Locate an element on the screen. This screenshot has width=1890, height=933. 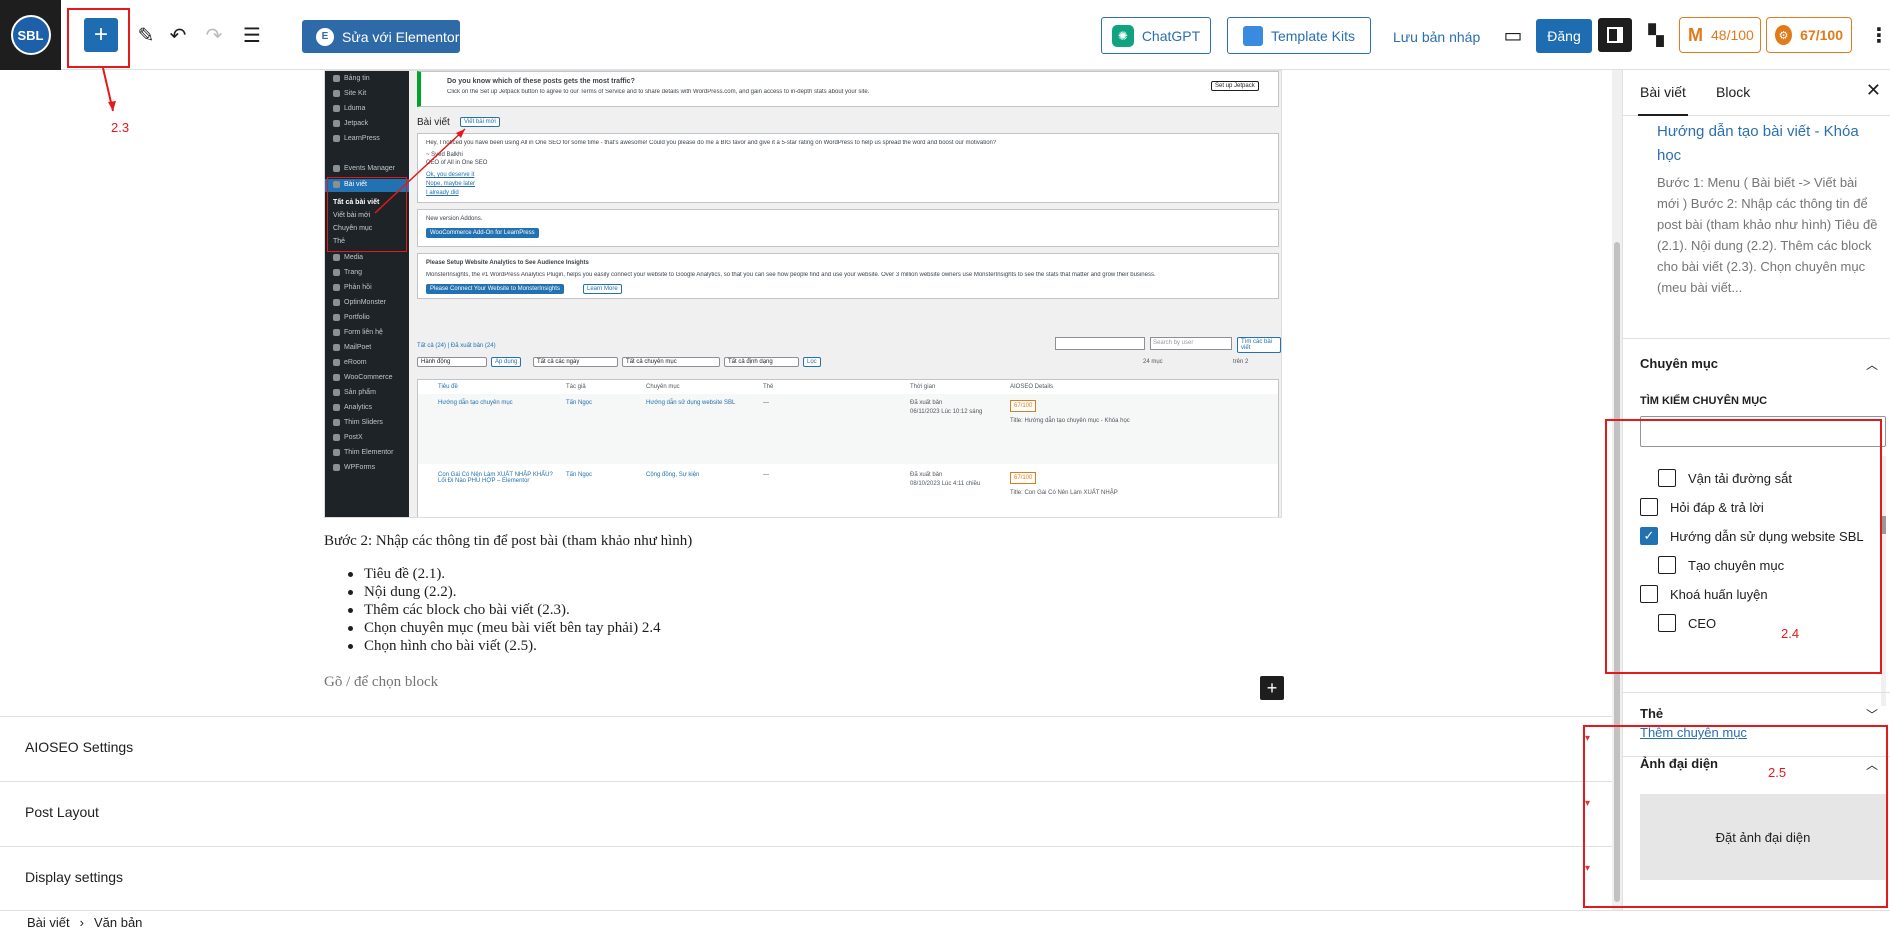
breadcrumb-item: Bài viết is located at coordinates (48, 922).